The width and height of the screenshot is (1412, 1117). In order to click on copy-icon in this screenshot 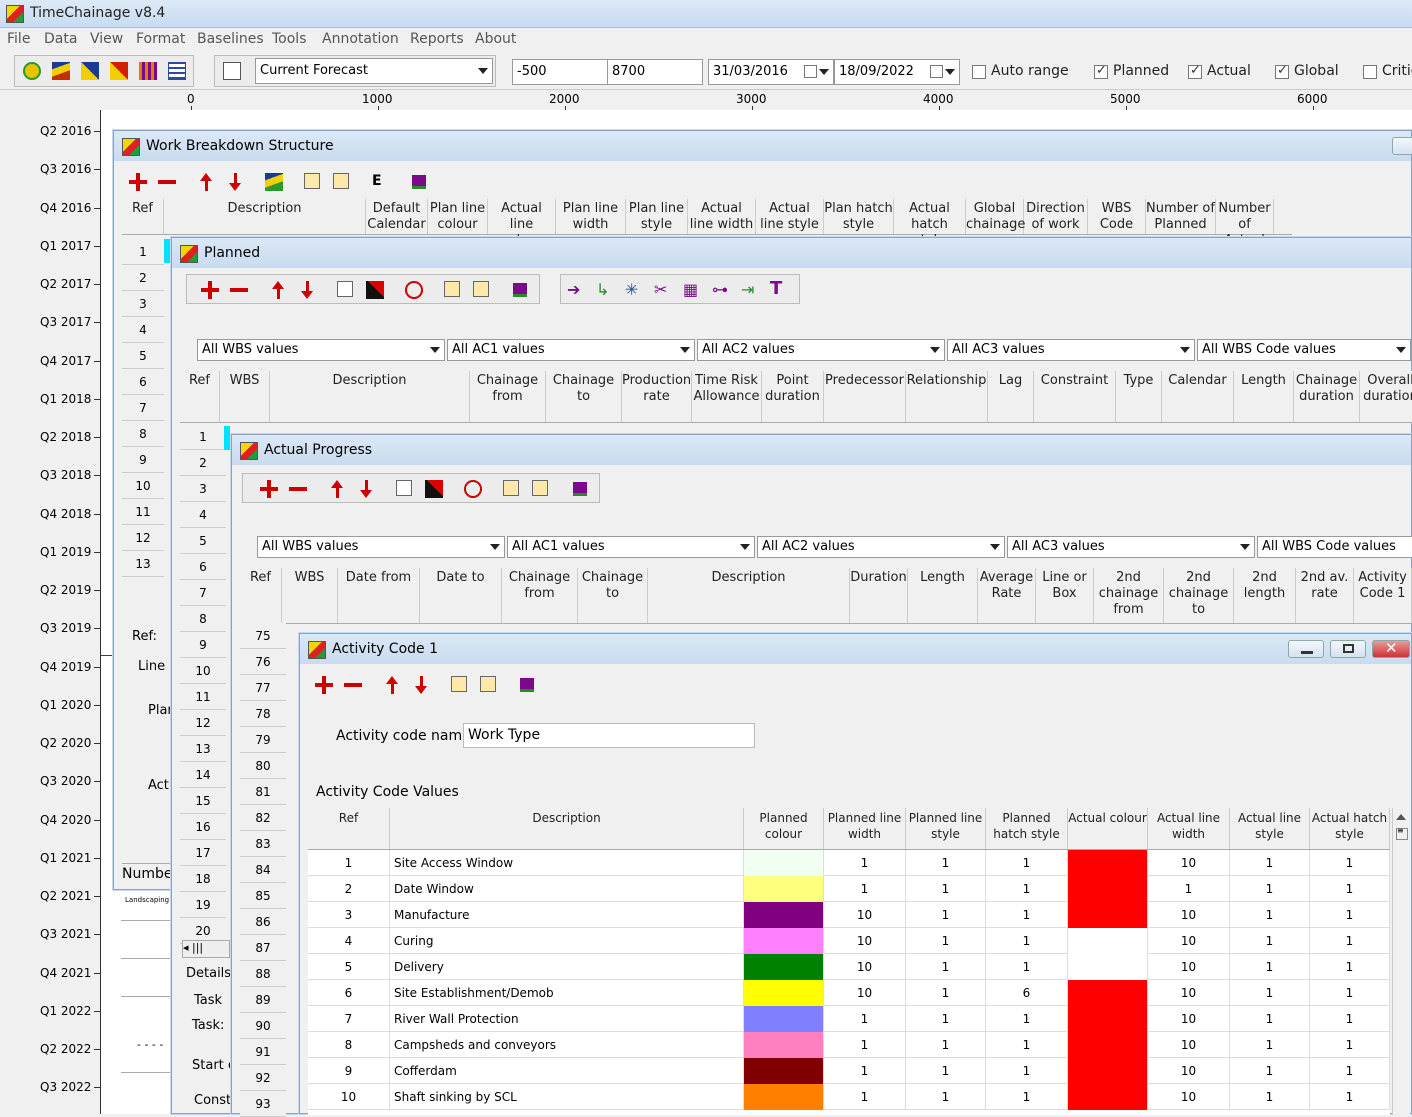, I will do `click(345, 289)`.